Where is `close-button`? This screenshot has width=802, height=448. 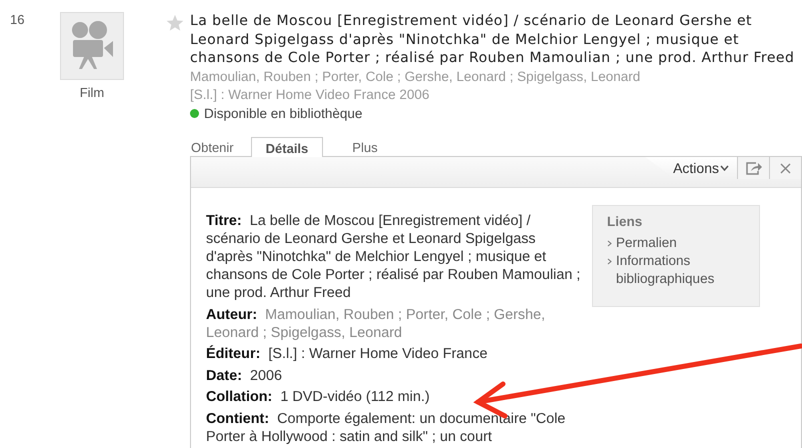
close-button is located at coordinates (785, 168).